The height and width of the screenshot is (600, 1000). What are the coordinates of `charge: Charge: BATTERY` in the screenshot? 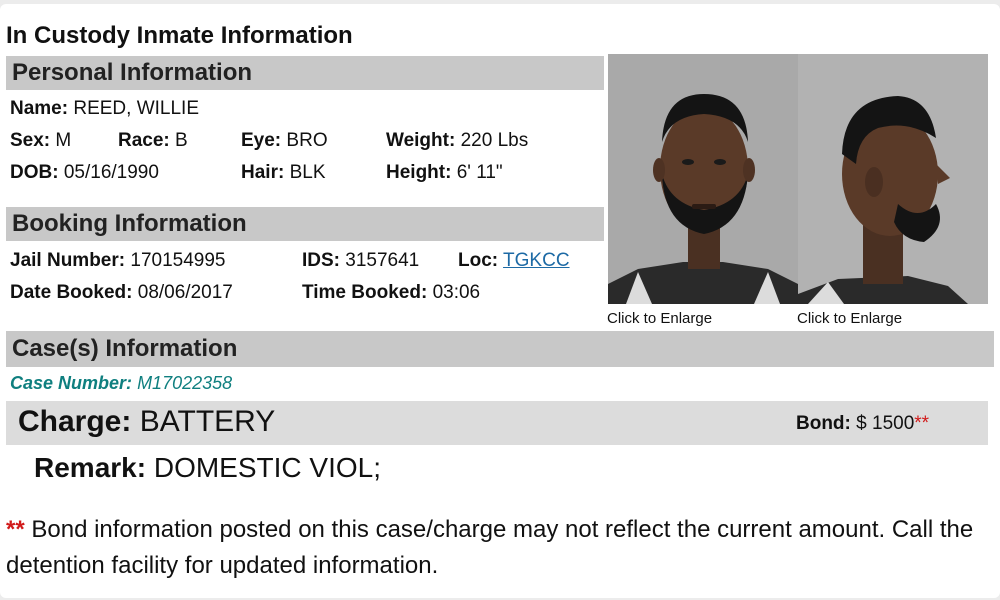 It's located at (146, 422).